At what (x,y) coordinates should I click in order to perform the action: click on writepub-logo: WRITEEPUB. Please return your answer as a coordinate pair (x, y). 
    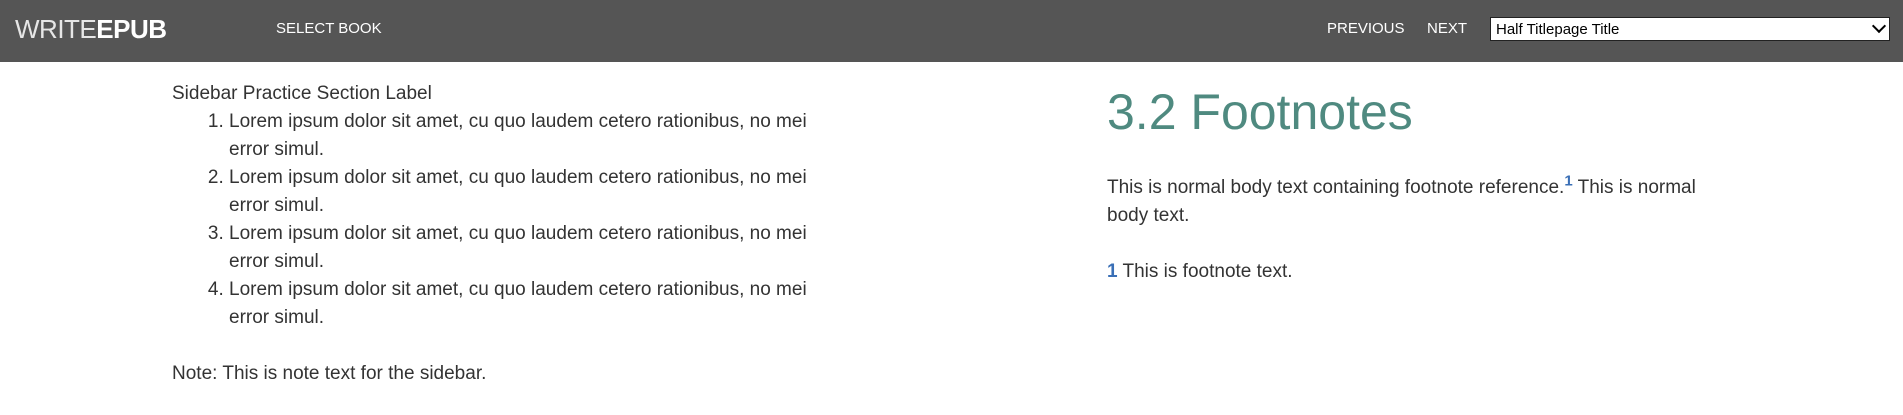
    Looking at the image, I should click on (91, 29).